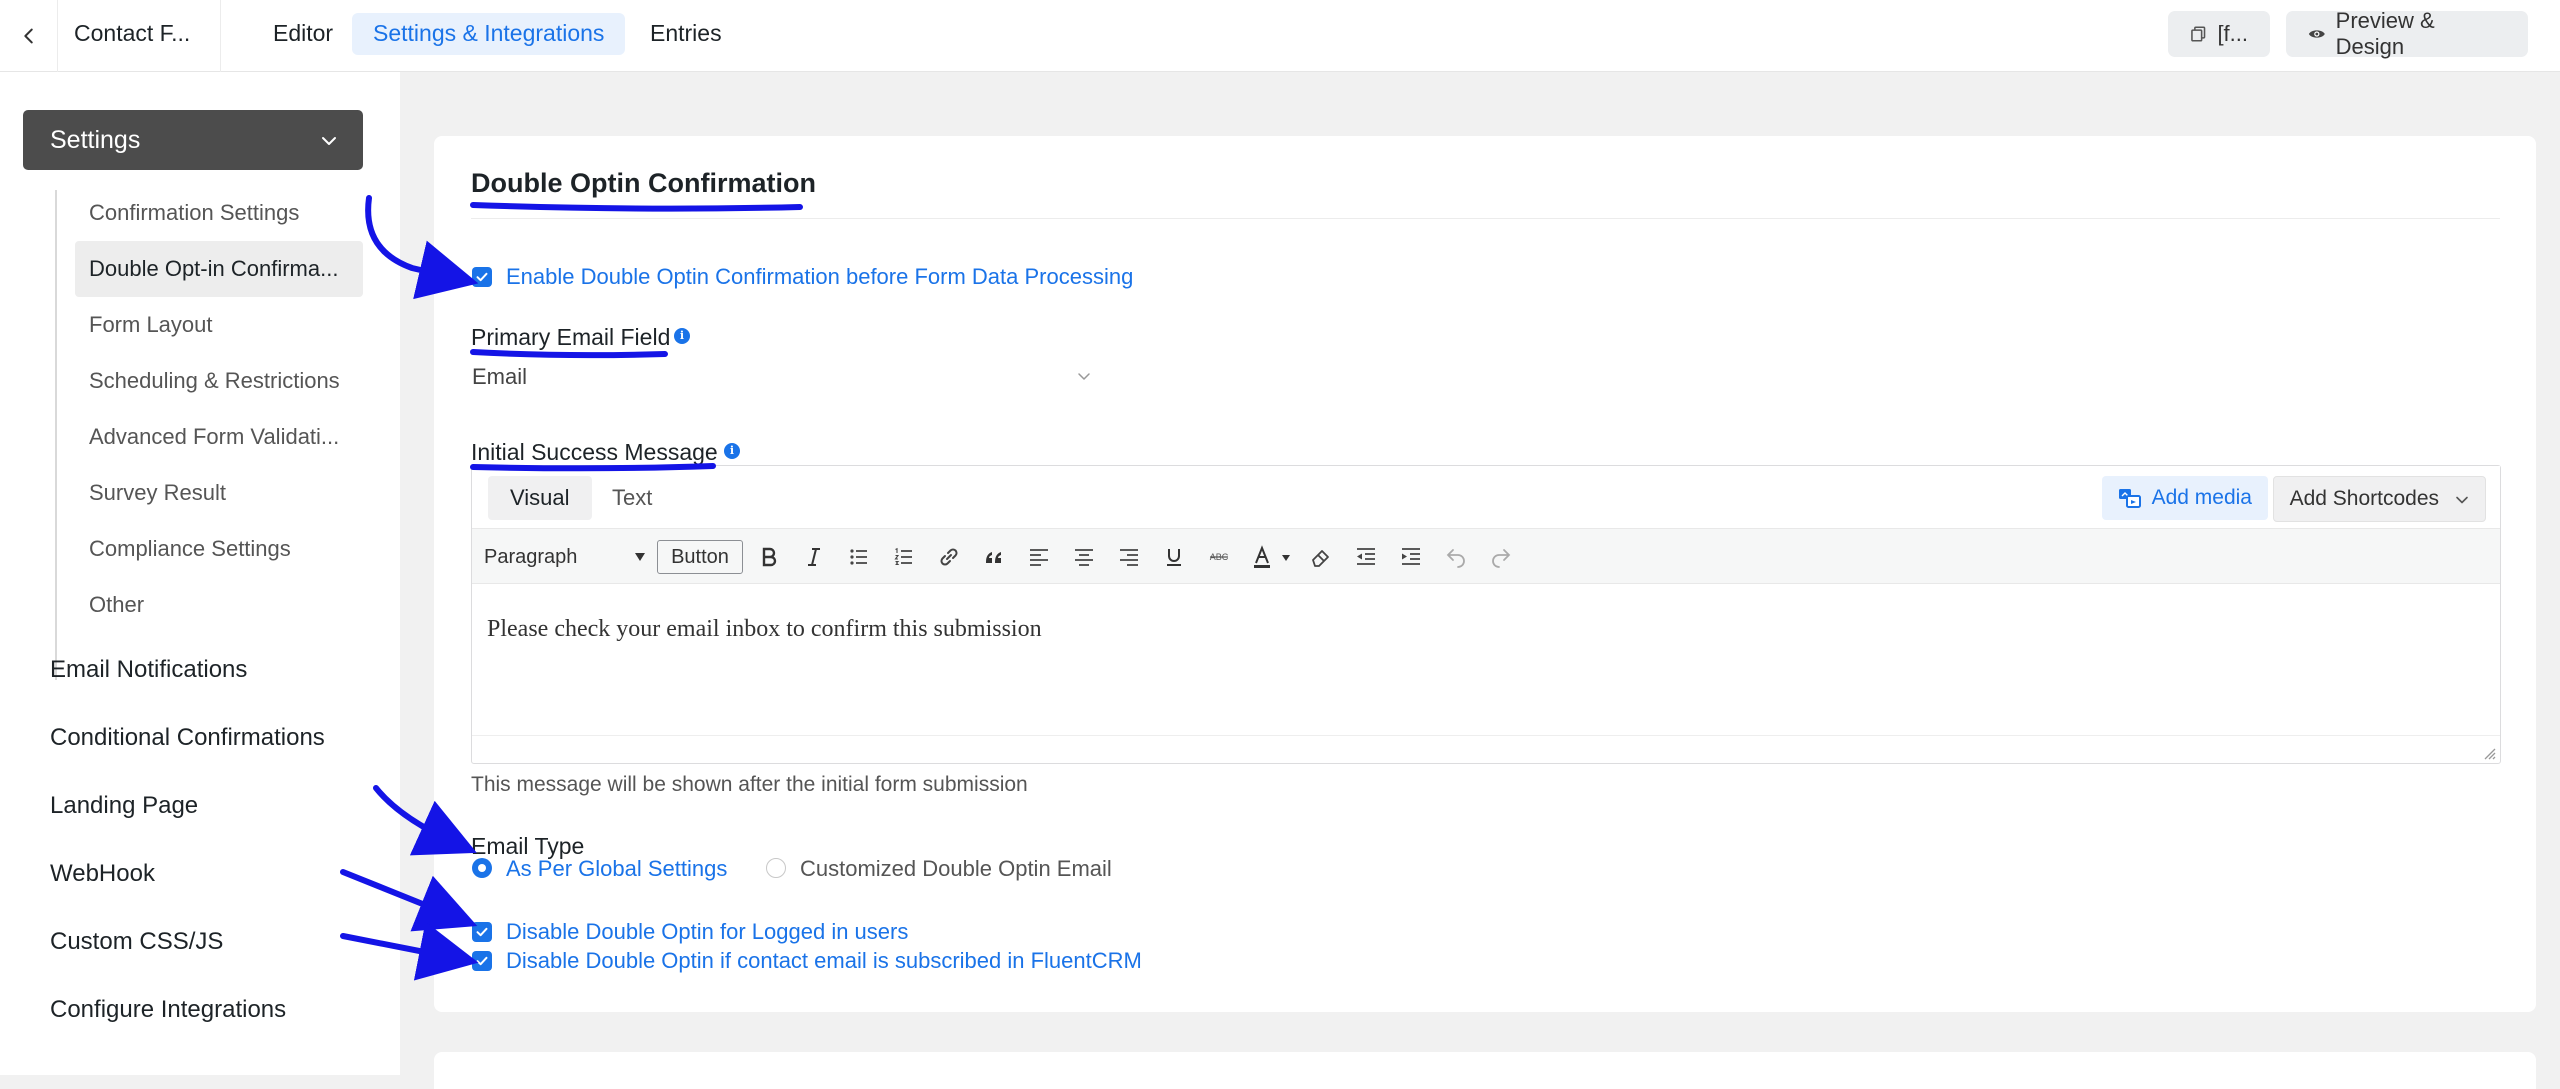  I want to click on numbered-list-icon, so click(904, 557).